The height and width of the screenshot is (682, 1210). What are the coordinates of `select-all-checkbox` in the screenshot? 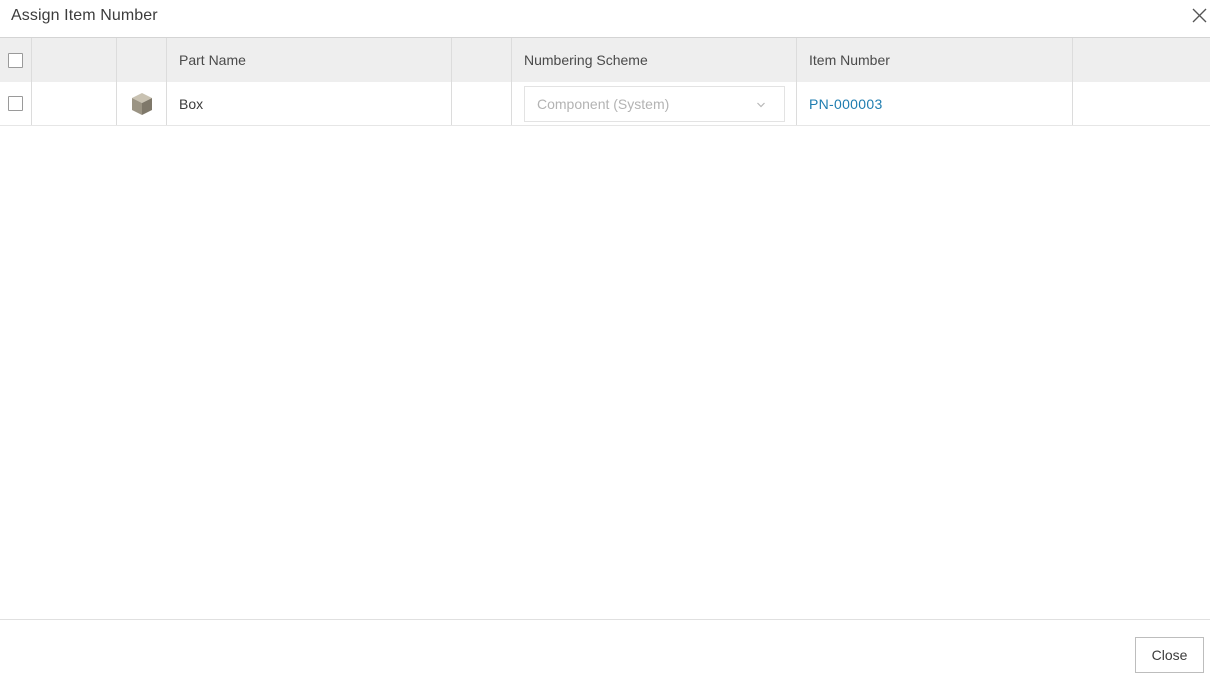 It's located at (15, 60).